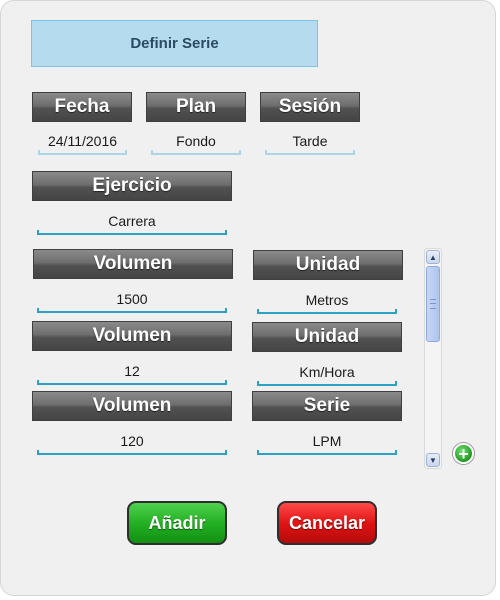 The width and height of the screenshot is (500, 600). Describe the element at coordinates (132, 336) in the screenshot. I see `volumen-header-2: Volumen` at that location.